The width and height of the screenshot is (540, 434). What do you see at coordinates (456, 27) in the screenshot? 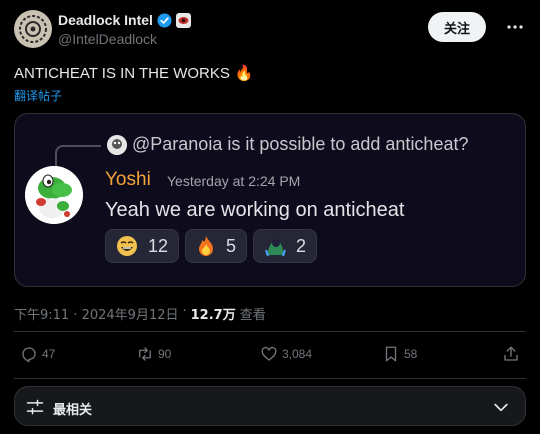
I see `follow-button: 关注` at bounding box center [456, 27].